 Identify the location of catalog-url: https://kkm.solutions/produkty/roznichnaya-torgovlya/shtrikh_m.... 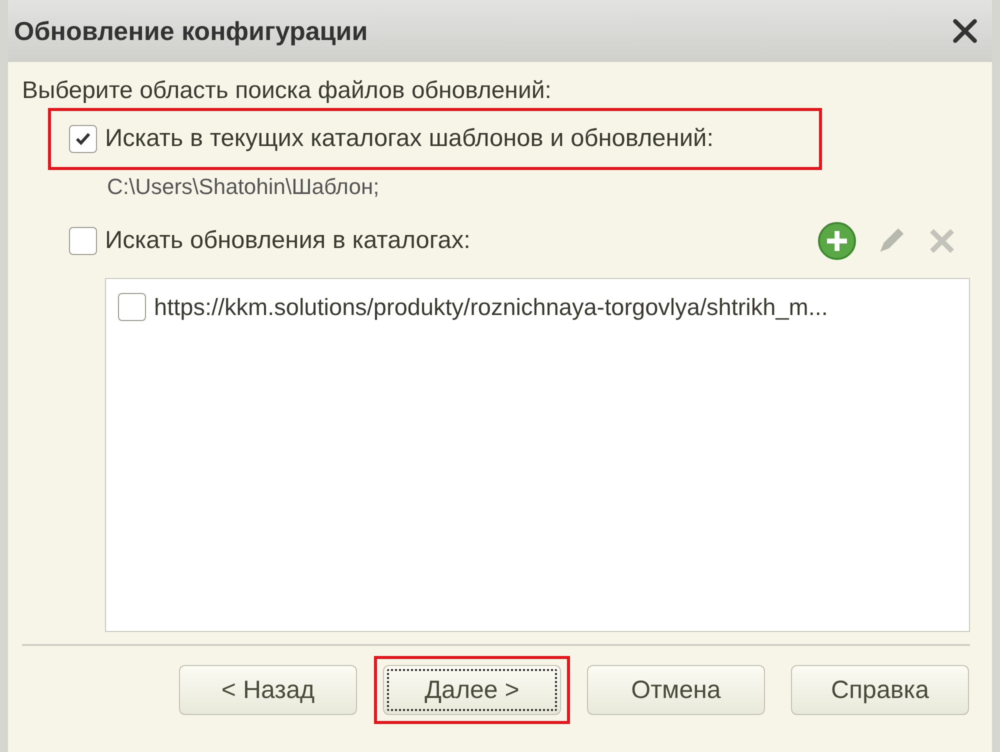
(491, 307).